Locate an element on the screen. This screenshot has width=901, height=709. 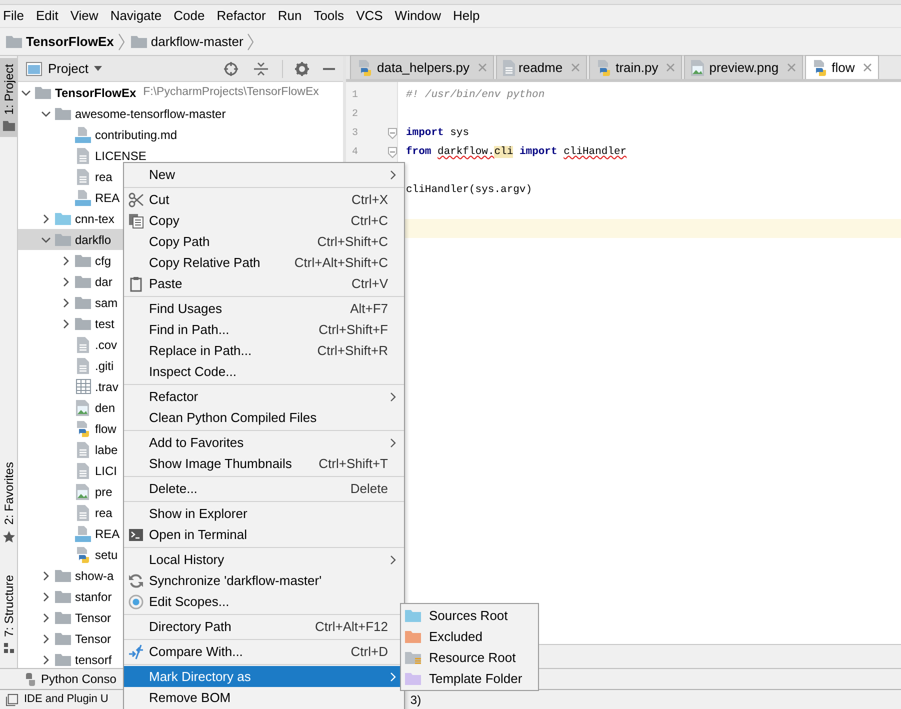
line-number: 3 is located at coordinates (355, 134).